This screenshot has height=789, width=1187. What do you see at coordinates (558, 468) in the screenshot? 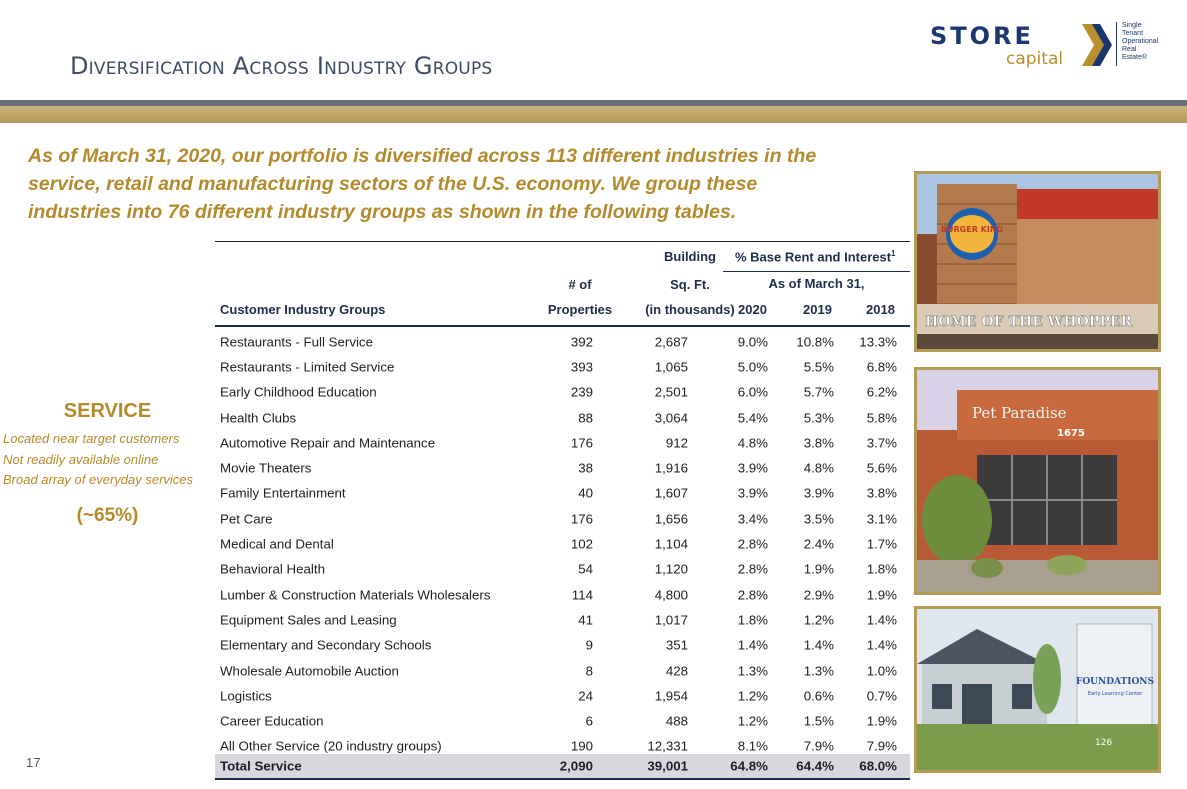
I see `table-row: Movie Theaters 38 1,916 3.9% 4.8% 5.6%` at bounding box center [558, 468].